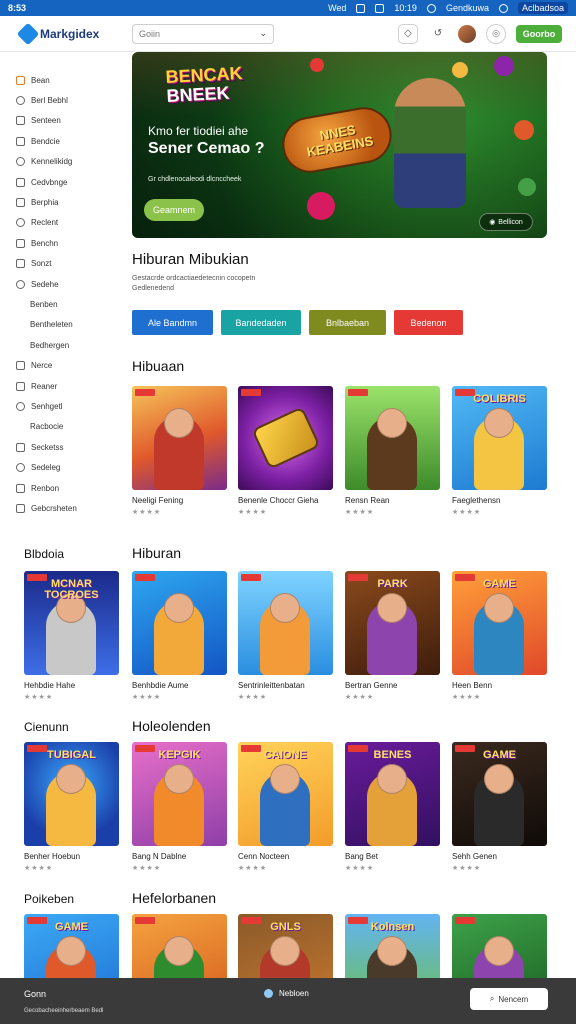 This screenshot has width=576, height=1024. Describe the element at coordinates (49, 182) in the screenshot. I see `sidebar-item-label: Cedvbnge` at that location.